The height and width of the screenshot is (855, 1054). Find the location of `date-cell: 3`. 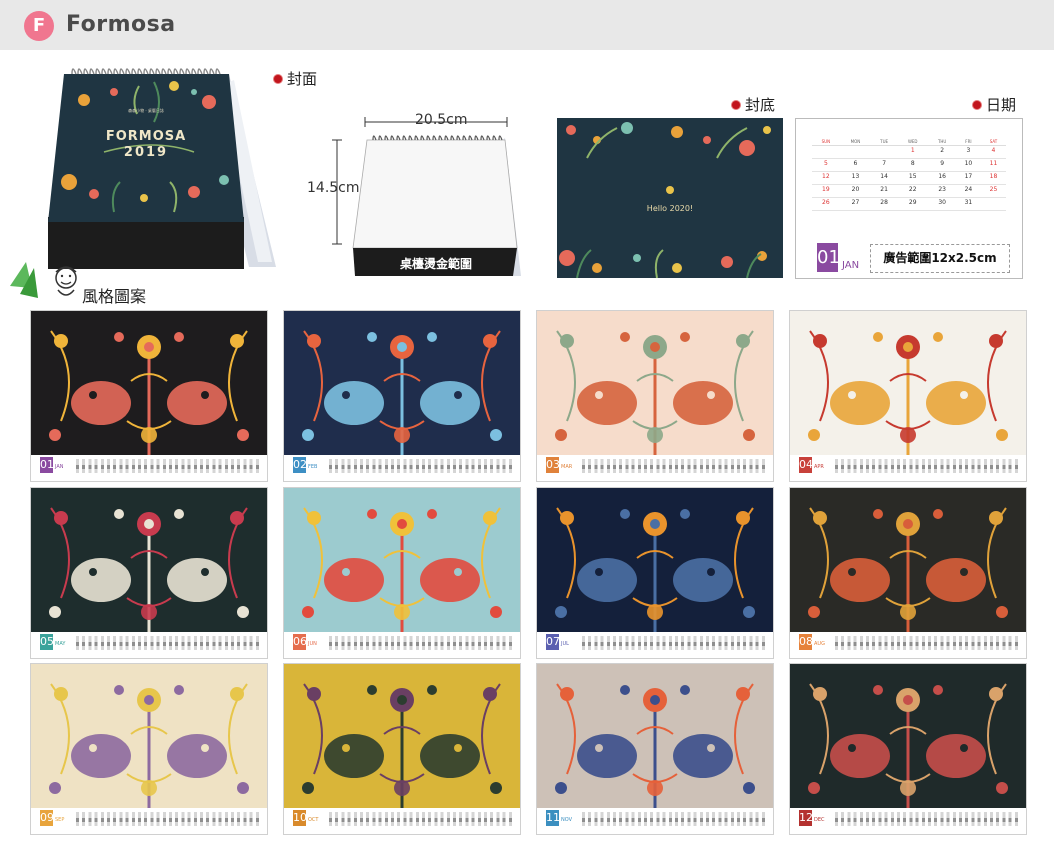

date-cell: 3 is located at coordinates (968, 152).